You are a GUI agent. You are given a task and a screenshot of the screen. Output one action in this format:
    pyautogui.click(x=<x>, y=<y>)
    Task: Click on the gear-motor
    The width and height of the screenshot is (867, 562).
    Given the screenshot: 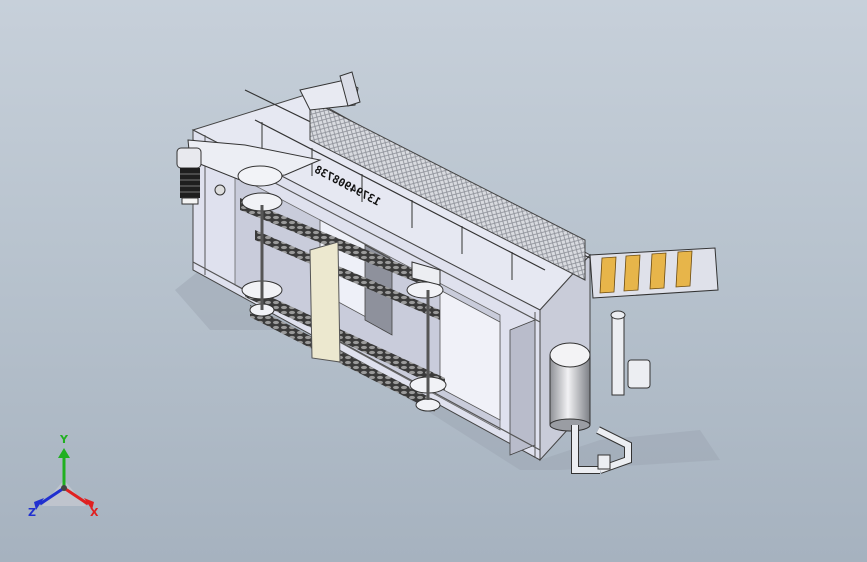 What is the action you would take?
    pyautogui.click(x=189, y=176)
    